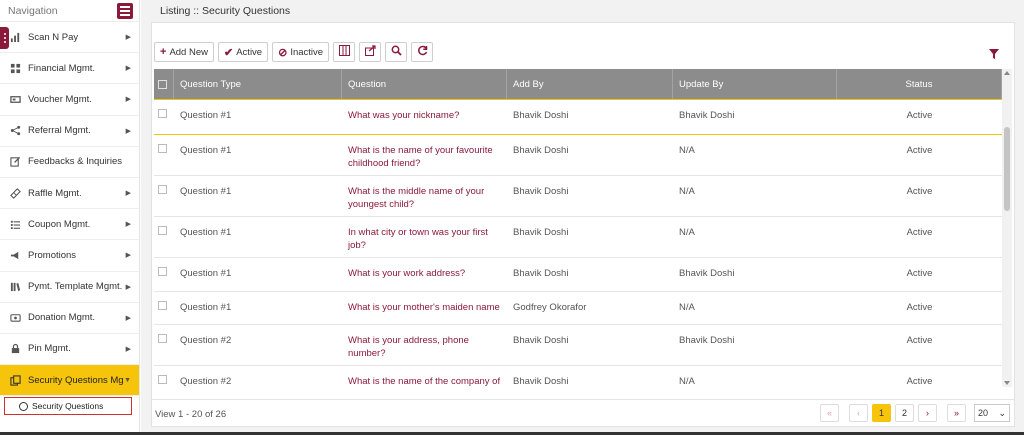  Describe the element at coordinates (550, 307) in the screenshot. I see `cell-add-by: Godfrey Okorafor` at that location.